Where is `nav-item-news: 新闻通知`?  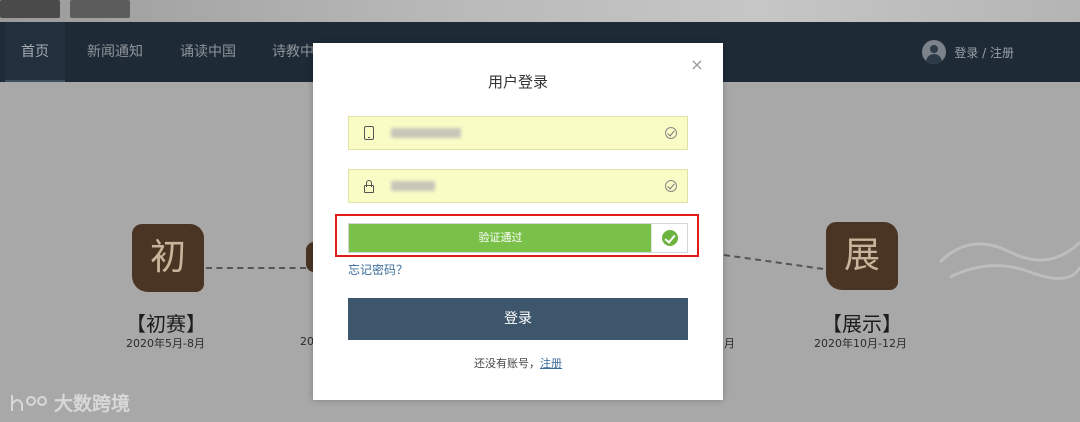
nav-item-news: 新闻通知 is located at coordinates (115, 52).